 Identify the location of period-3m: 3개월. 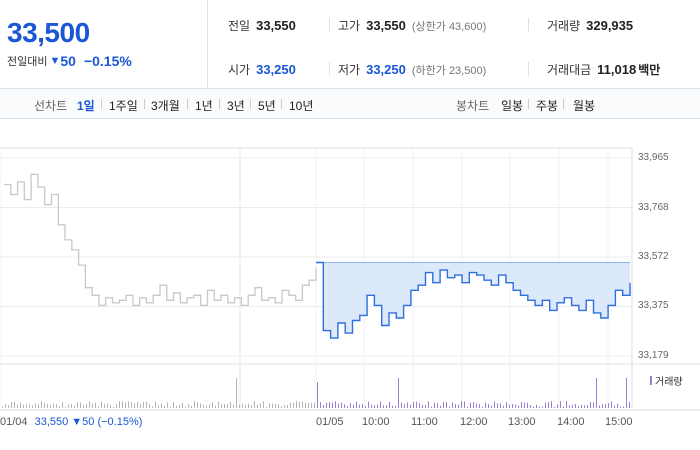
(165, 105).